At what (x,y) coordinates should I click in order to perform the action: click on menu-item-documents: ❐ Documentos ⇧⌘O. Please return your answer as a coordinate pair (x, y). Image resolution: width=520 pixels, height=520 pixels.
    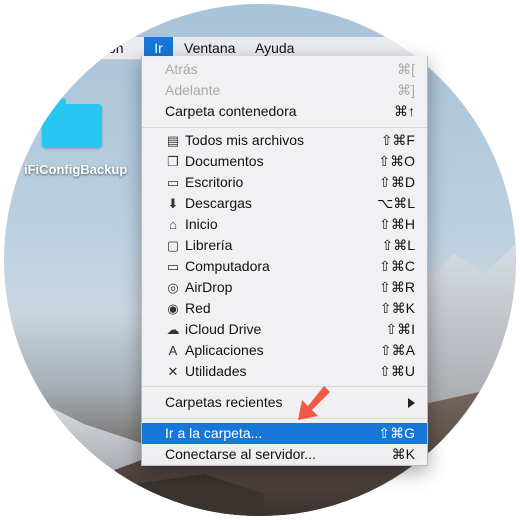
    Looking at the image, I should click on (284, 161).